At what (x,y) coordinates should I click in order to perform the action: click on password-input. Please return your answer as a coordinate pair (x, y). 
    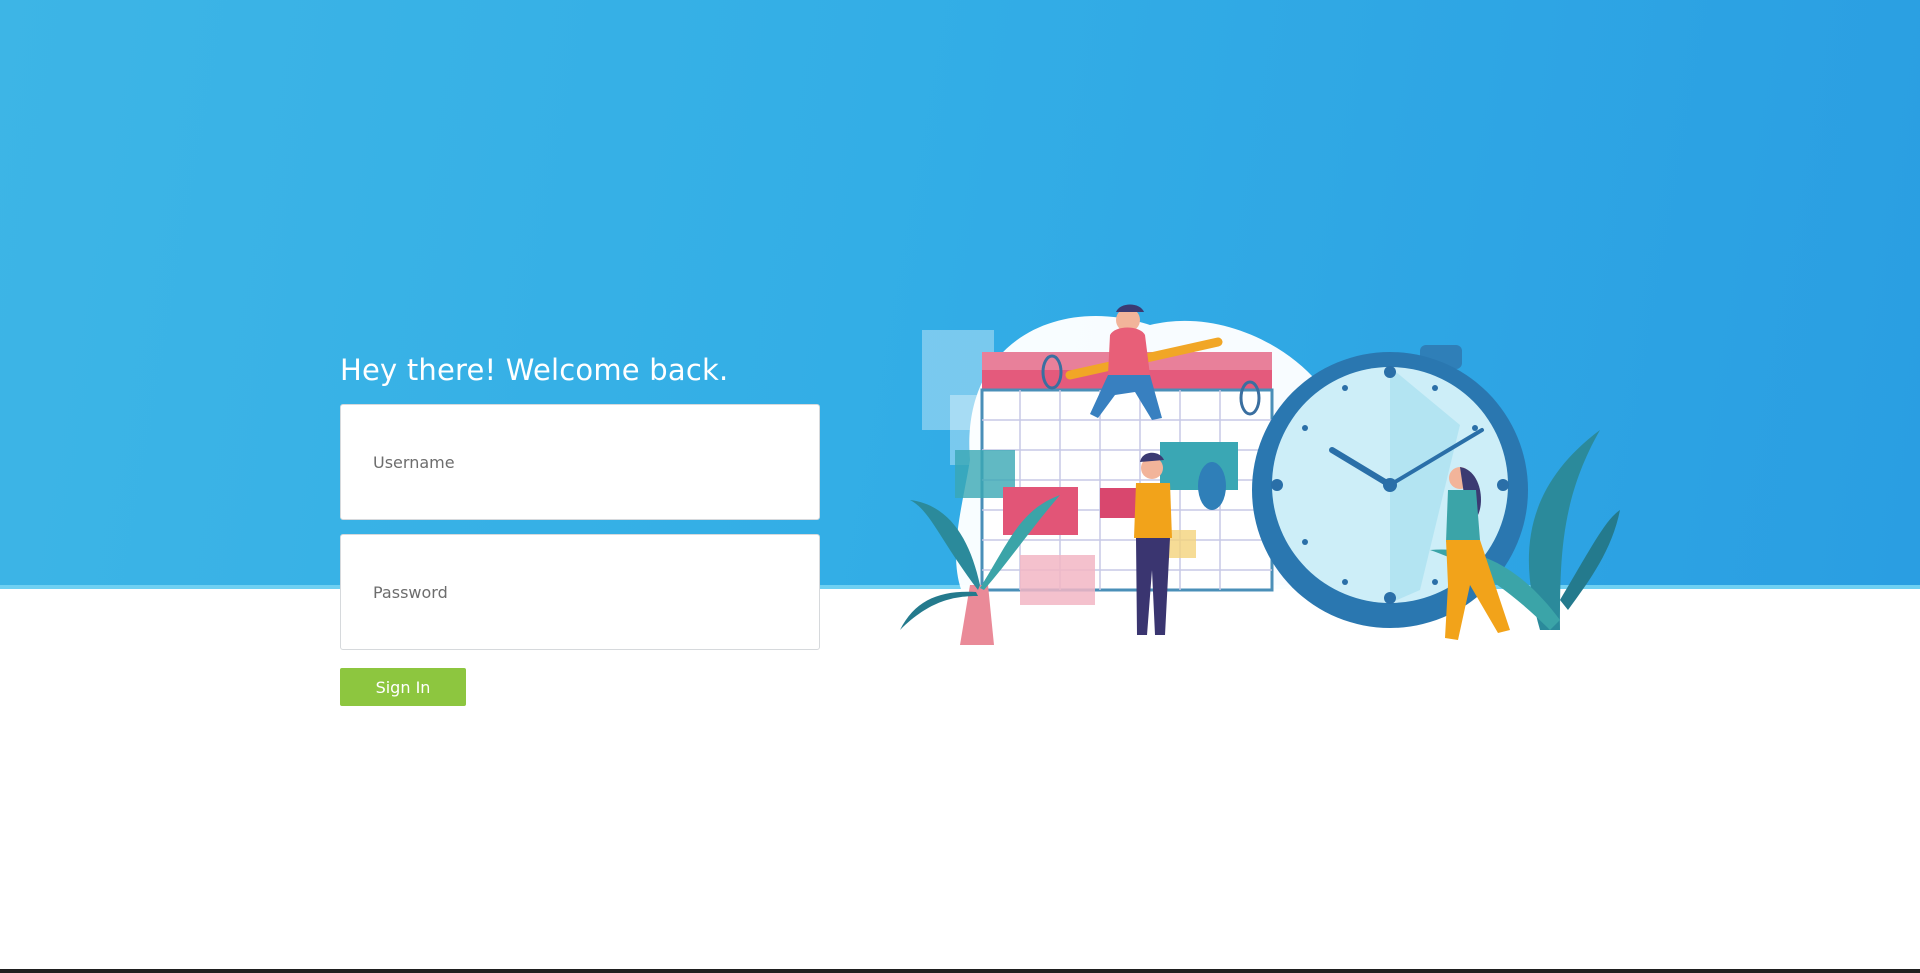
    Looking at the image, I should click on (580, 592).